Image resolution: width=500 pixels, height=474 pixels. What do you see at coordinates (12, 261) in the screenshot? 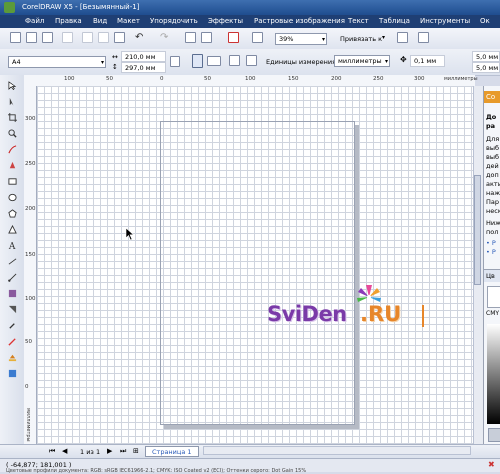
I see `parallel-dimension-tool-icon` at bounding box center [12, 261].